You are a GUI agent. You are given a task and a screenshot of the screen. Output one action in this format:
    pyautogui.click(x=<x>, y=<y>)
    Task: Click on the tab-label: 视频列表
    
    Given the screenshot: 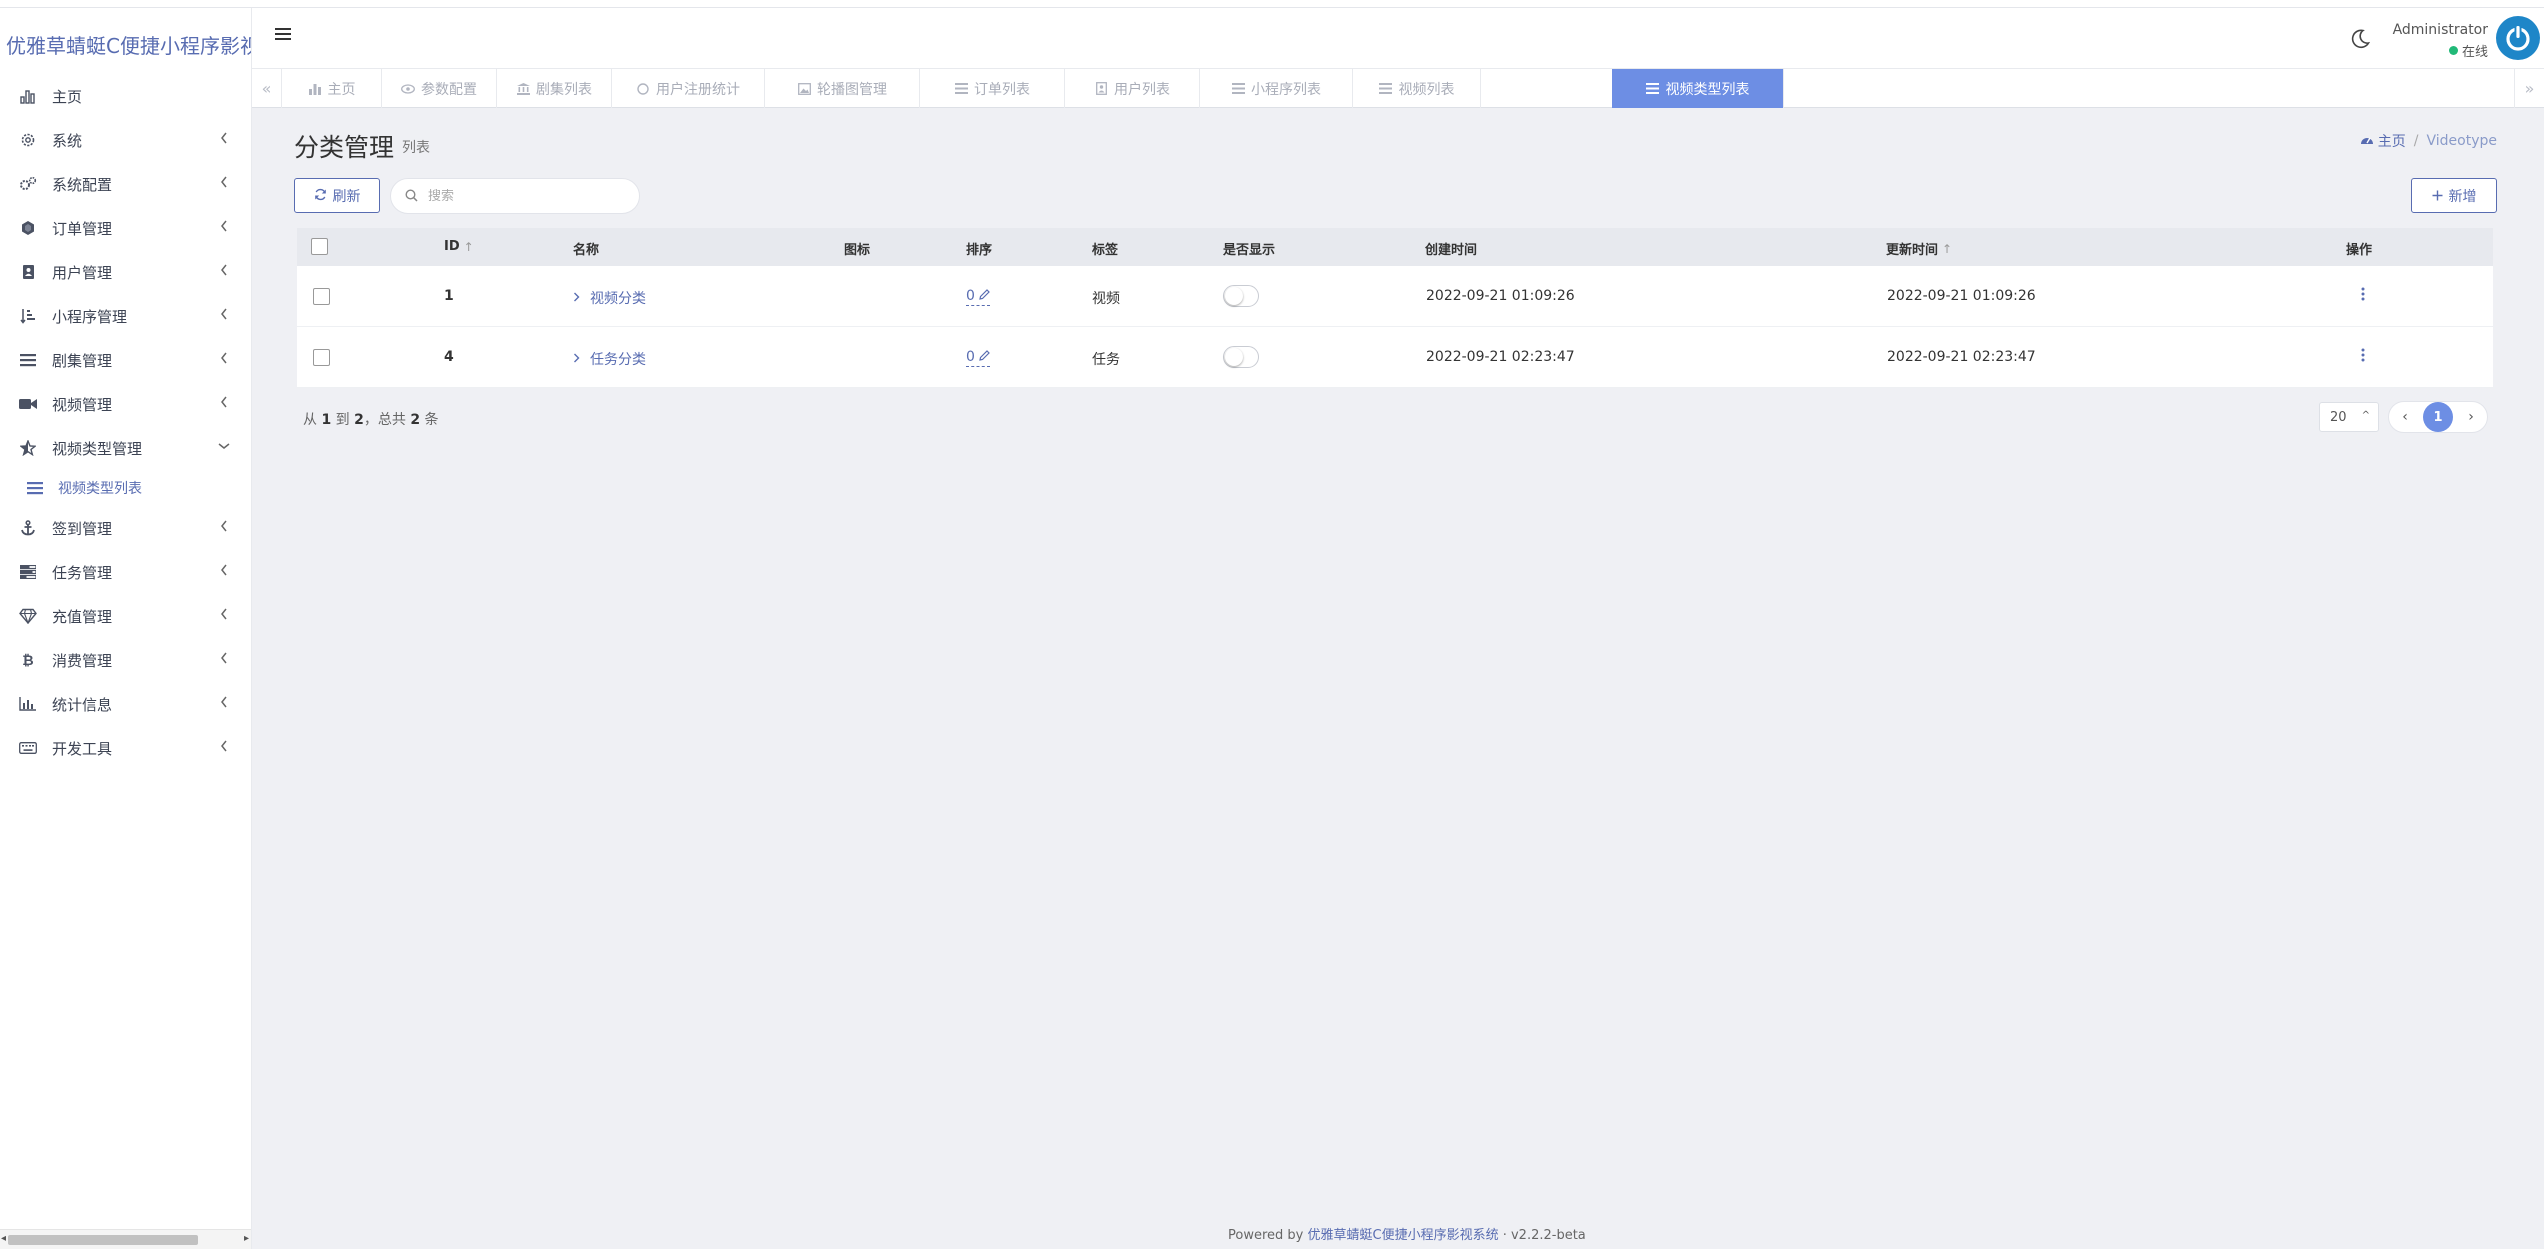 What is the action you would take?
    pyautogui.click(x=1426, y=89)
    